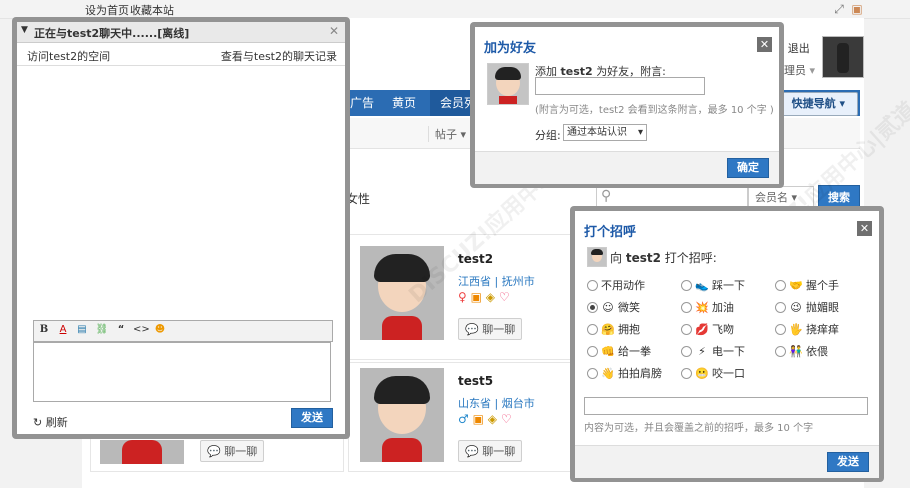  Describe the element at coordinates (82, 329) in the screenshot. I see `image-icon: ▤` at that location.